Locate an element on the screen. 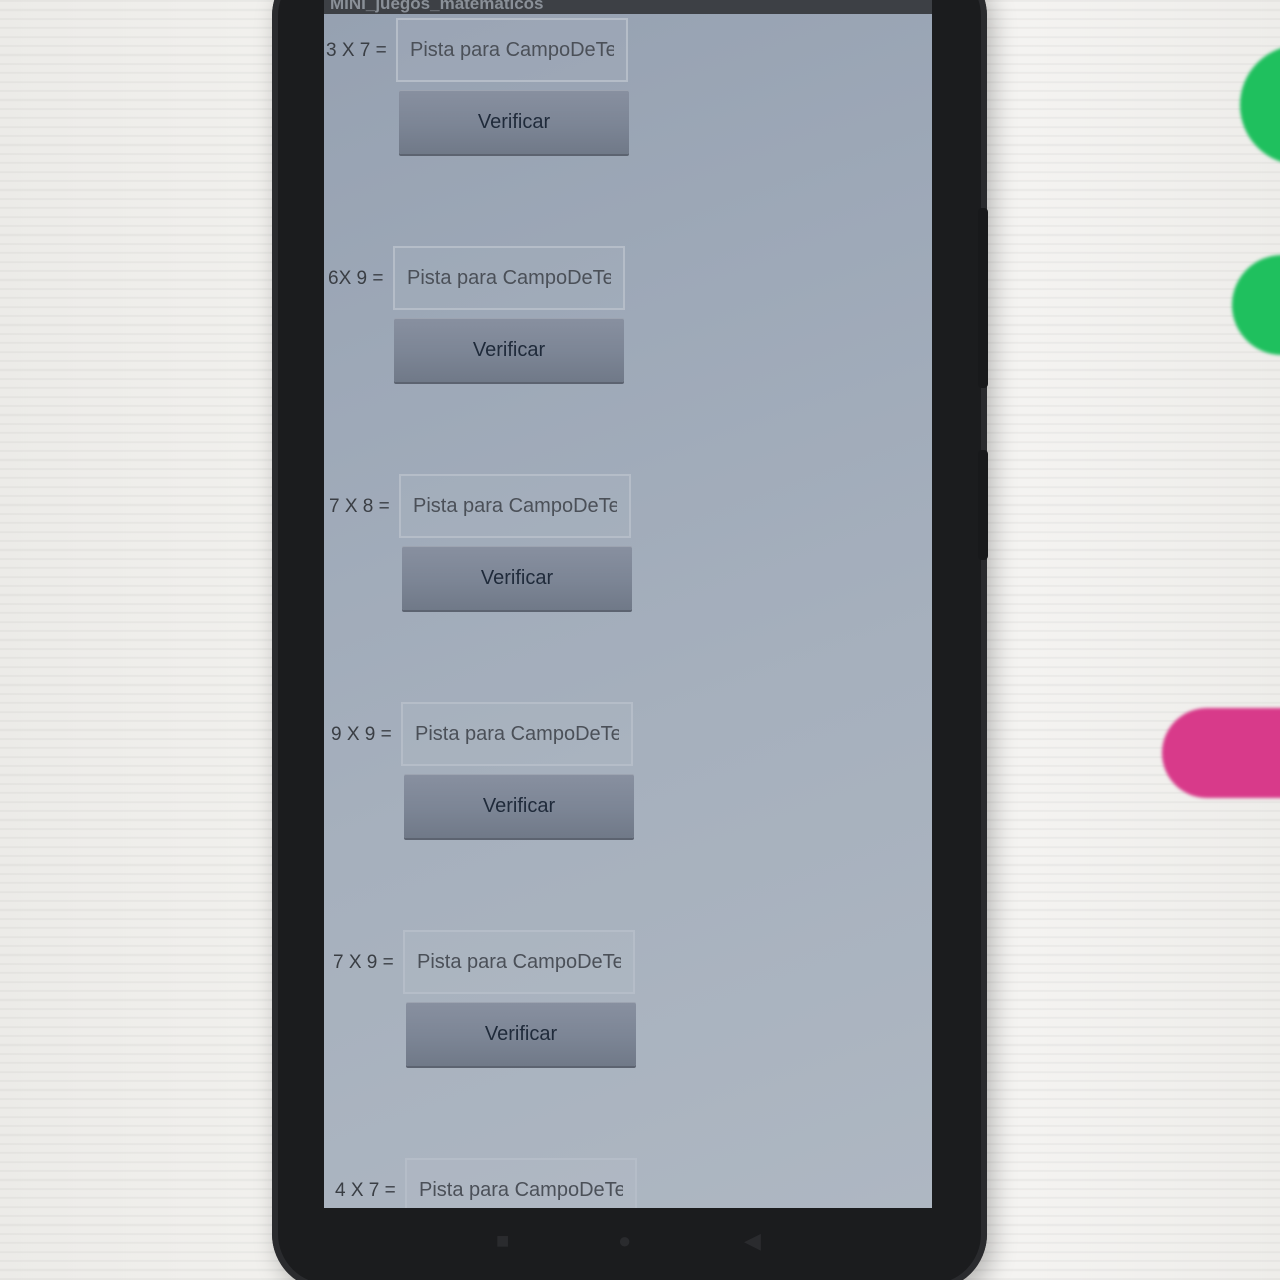 This screenshot has width=1280, height=1280. question-label: 6X 9 = is located at coordinates (356, 278).